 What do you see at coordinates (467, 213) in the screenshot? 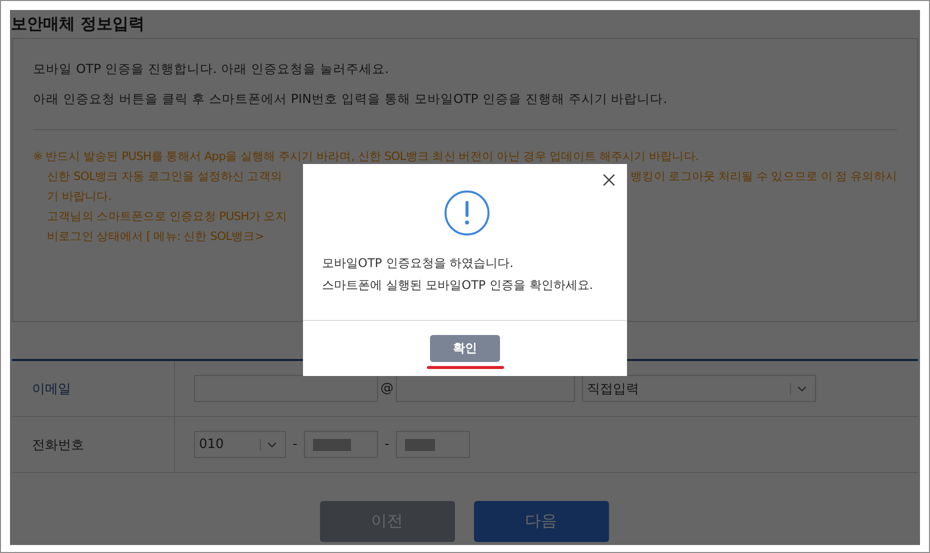
I see `exclamation-icon` at bounding box center [467, 213].